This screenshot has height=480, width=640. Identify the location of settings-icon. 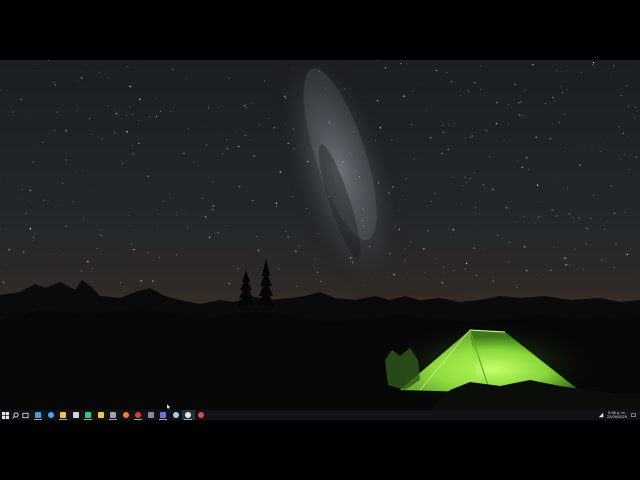
(150, 415).